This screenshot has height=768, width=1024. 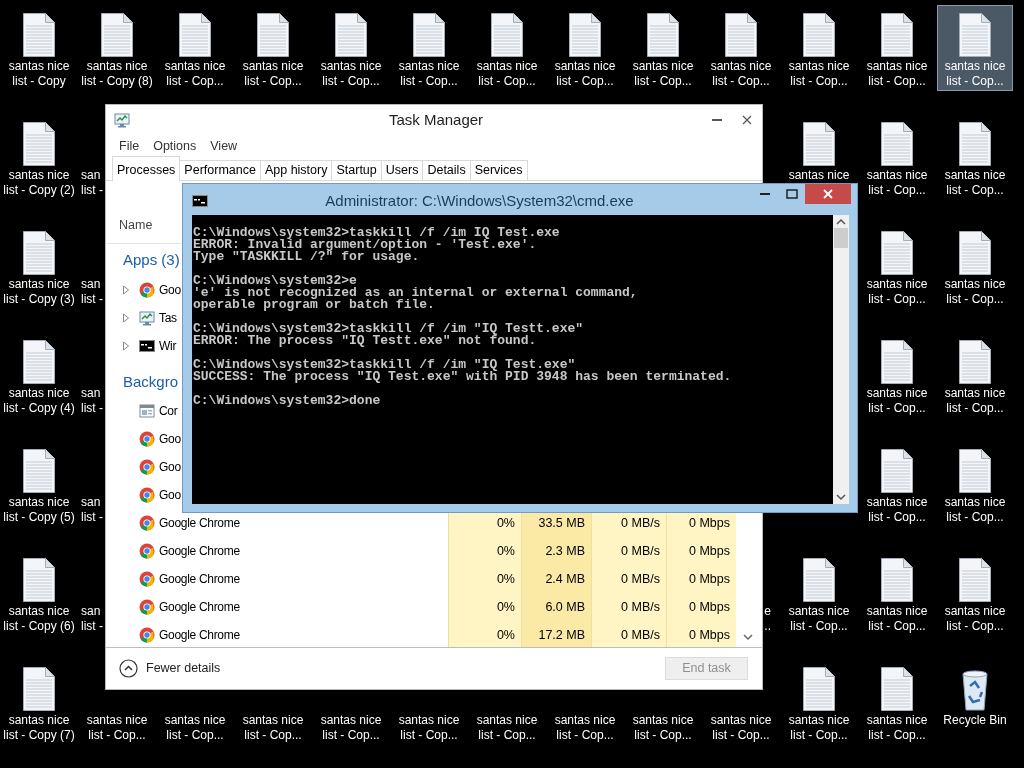 What do you see at coordinates (498, 170) in the screenshot?
I see `tab: Services` at bounding box center [498, 170].